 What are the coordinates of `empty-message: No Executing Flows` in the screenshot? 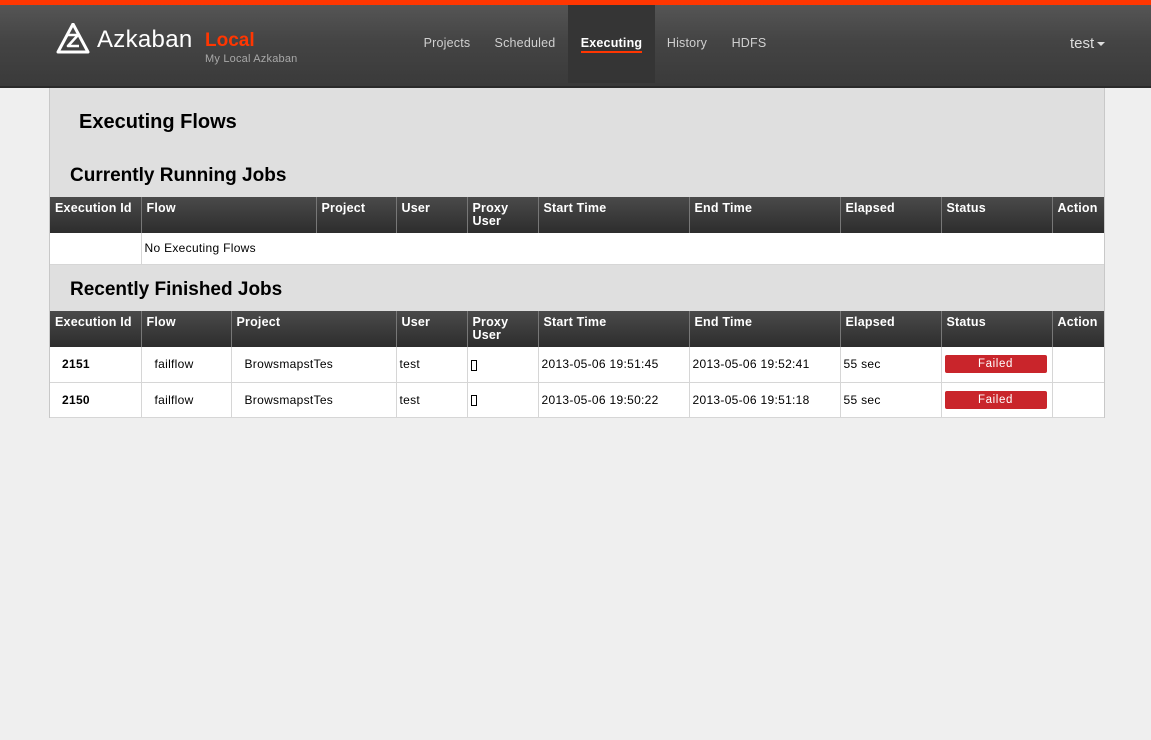 It's located at (622, 249).